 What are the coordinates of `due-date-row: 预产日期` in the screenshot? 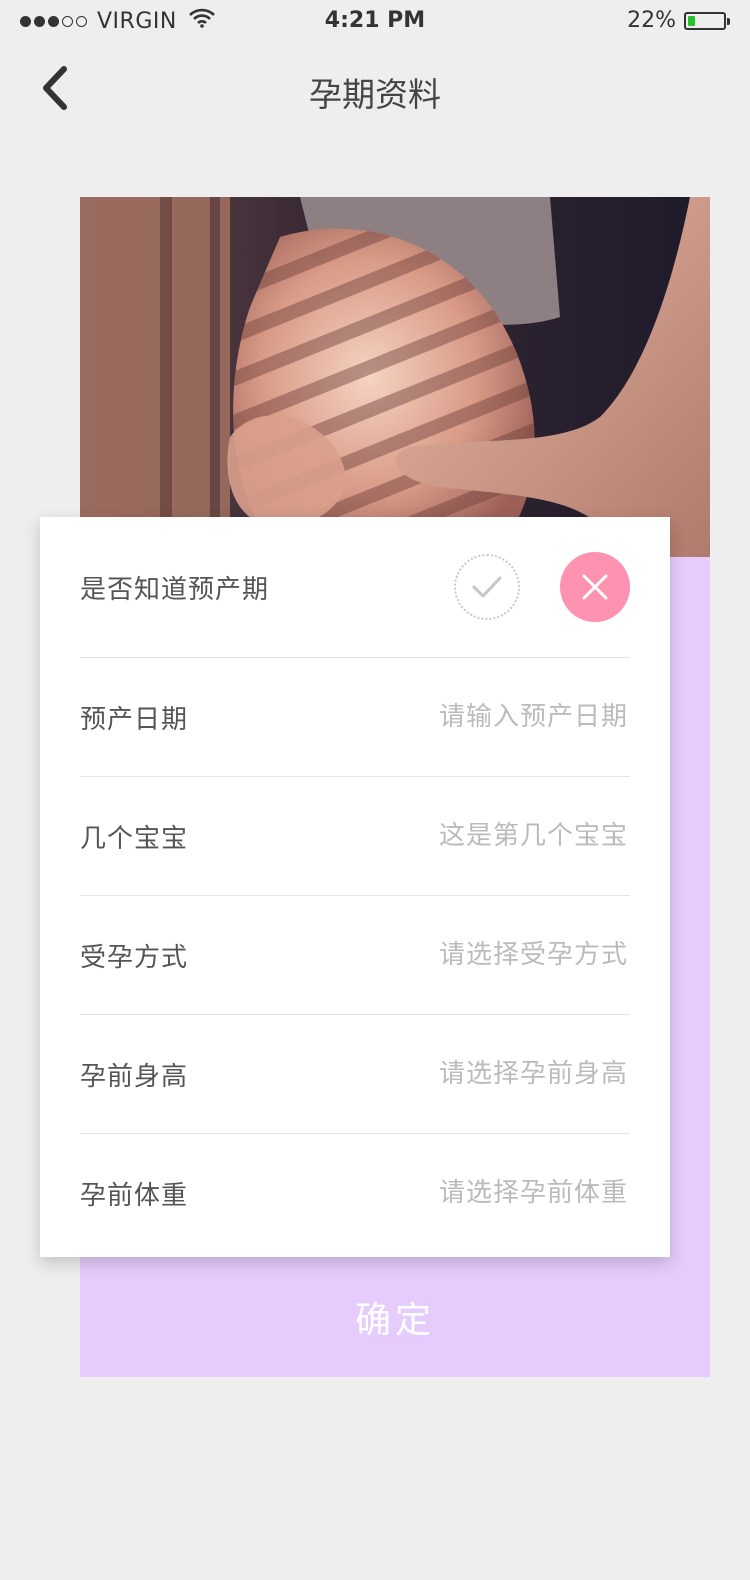 It's located at (355, 716).